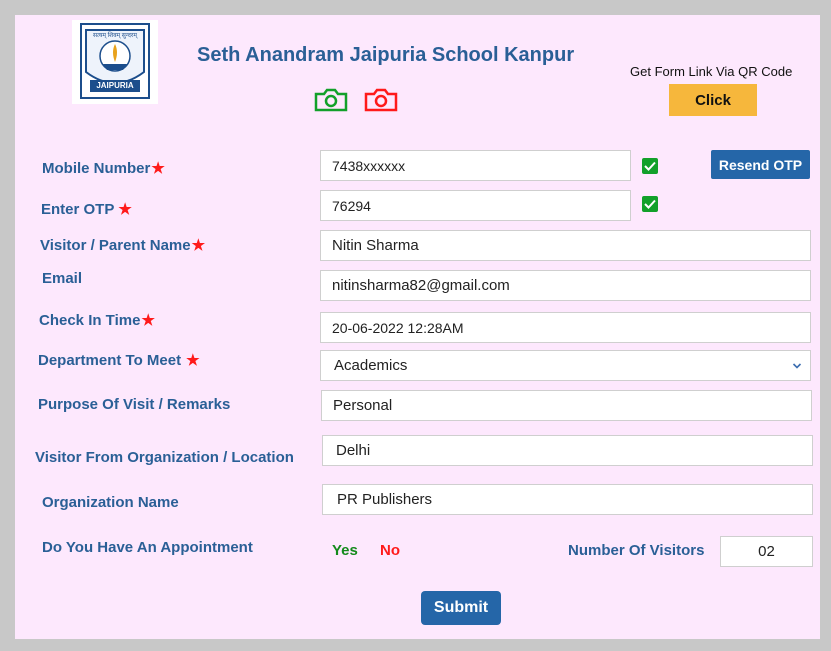 The height and width of the screenshot is (651, 831). Describe the element at coordinates (461, 608) in the screenshot. I see `submit-button: Submit` at that location.